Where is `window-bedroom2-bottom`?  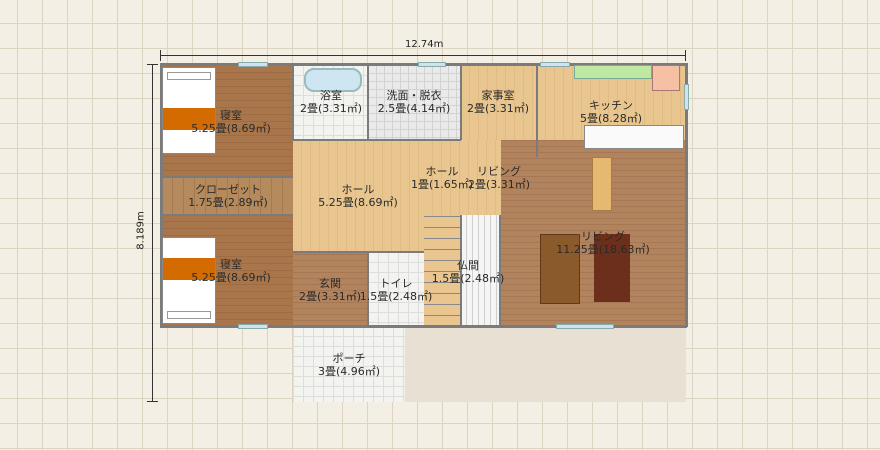
window-bedroom2-bottom is located at coordinates (253, 326).